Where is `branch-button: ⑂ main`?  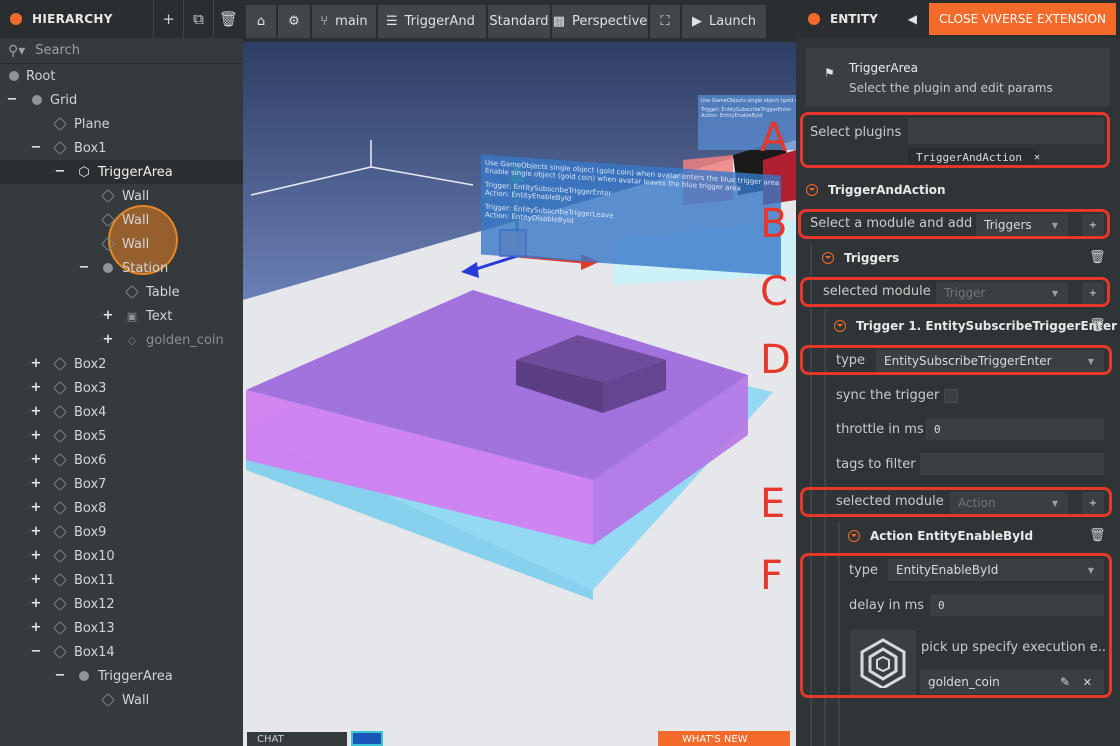 branch-button: ⑂ main is located at coordinates (344, 21).